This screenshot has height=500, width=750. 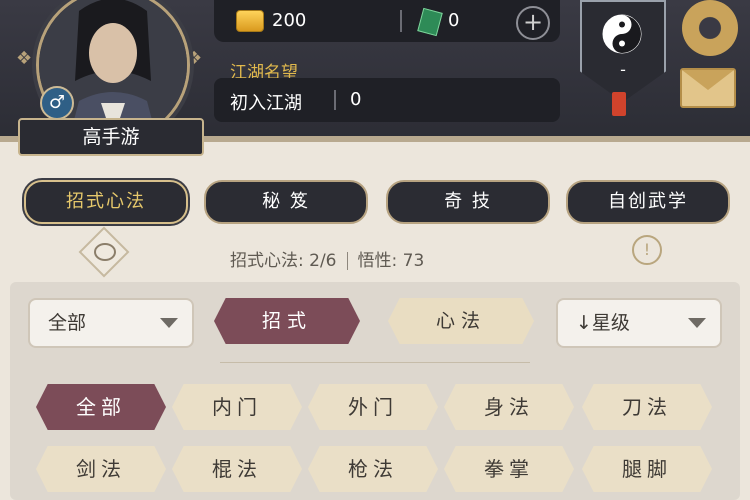 What do you see at coordinates (237, 407) in the screenshot?
I see `category-inner-sect: 内门` at bounding box center [237, 407].